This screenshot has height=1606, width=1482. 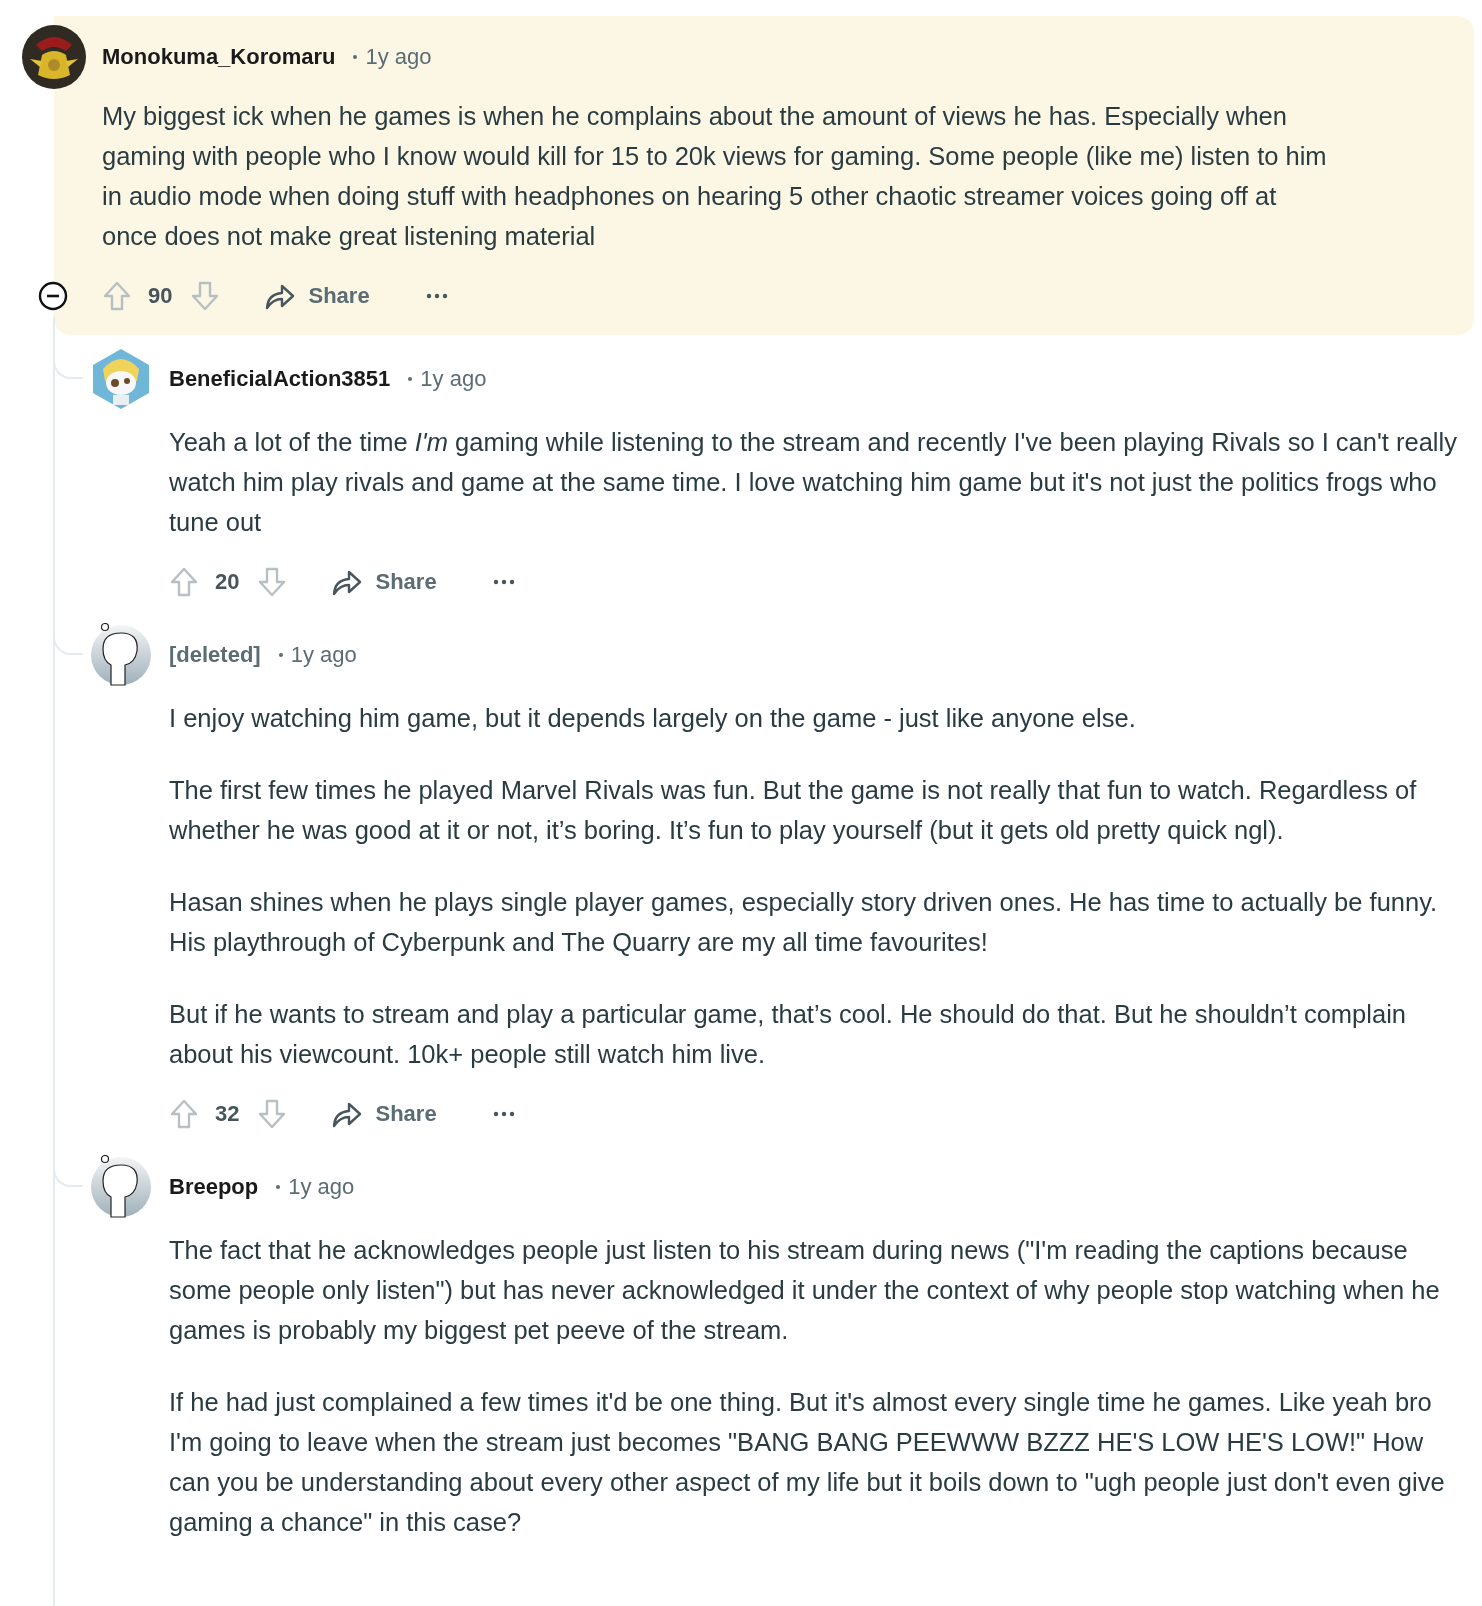 I want to click on vote-count: 32, so click(x=227, y=1114).